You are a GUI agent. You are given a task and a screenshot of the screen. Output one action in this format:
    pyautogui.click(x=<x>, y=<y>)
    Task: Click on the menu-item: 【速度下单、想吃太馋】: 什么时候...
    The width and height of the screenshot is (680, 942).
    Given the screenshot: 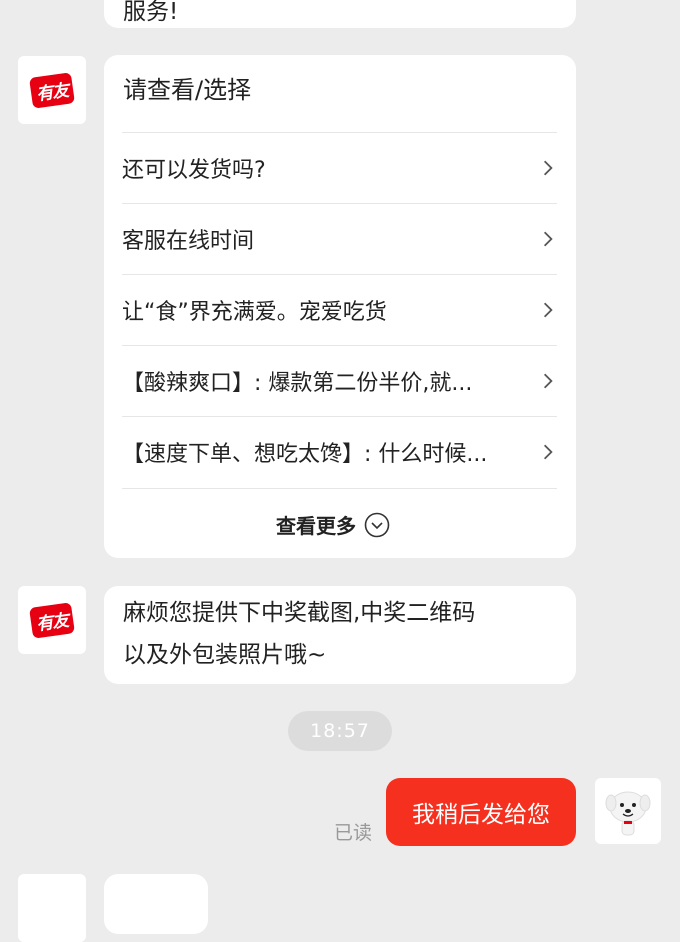 What is the action you would take?
    pyautogui.click(x=339, y=452)
    